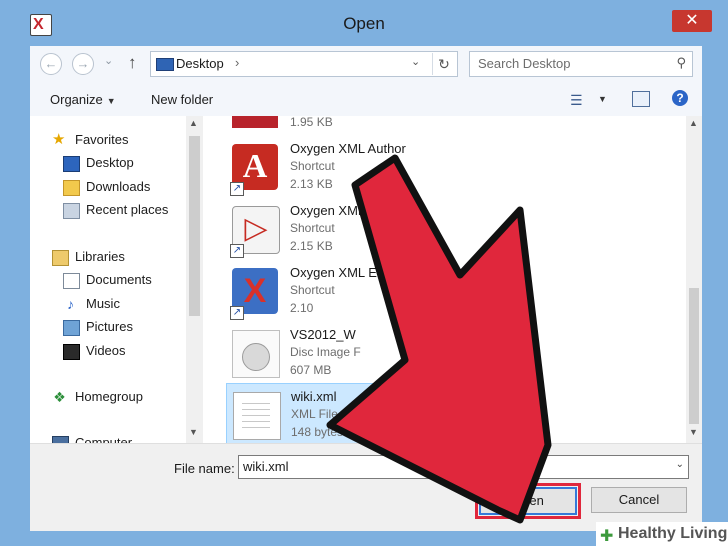 The image size is (728, 546). Describe the element at coordinates (357, 228) in the screenshot. I see `file-item: ▷ ↗ Oxygen XML Shortcut 2.15 KB` at that location.